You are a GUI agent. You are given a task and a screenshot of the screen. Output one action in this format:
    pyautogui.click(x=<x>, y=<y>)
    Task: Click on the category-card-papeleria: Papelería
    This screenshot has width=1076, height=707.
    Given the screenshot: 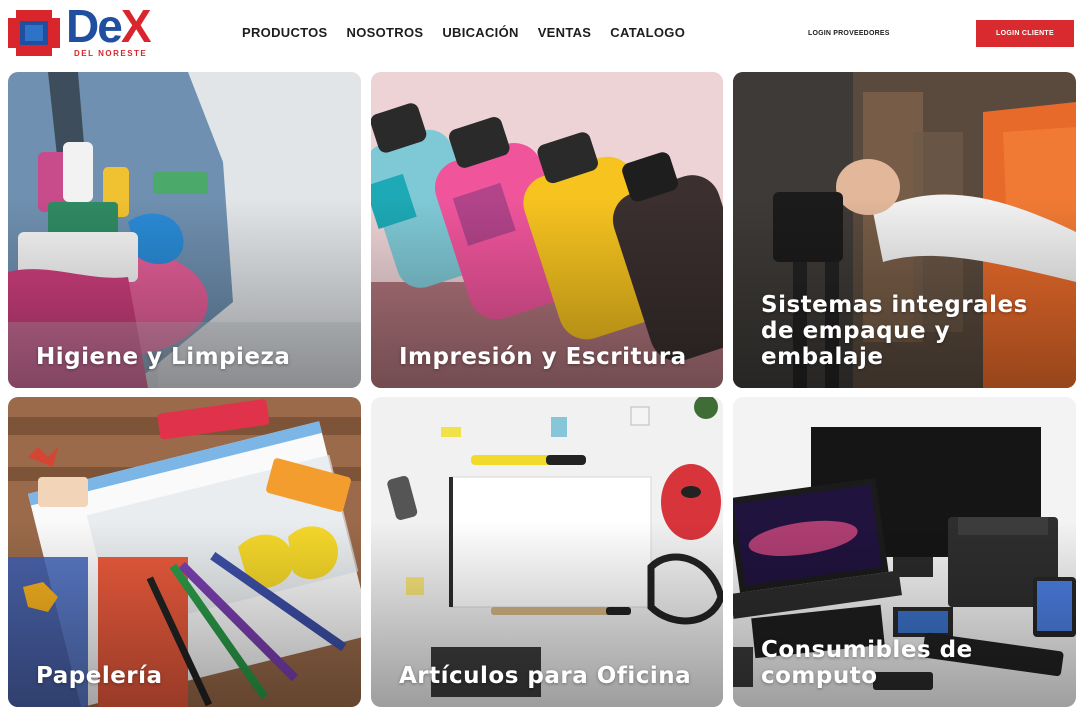 What is the action you would take?
    pyautogui.click(x=184, y=552)
    